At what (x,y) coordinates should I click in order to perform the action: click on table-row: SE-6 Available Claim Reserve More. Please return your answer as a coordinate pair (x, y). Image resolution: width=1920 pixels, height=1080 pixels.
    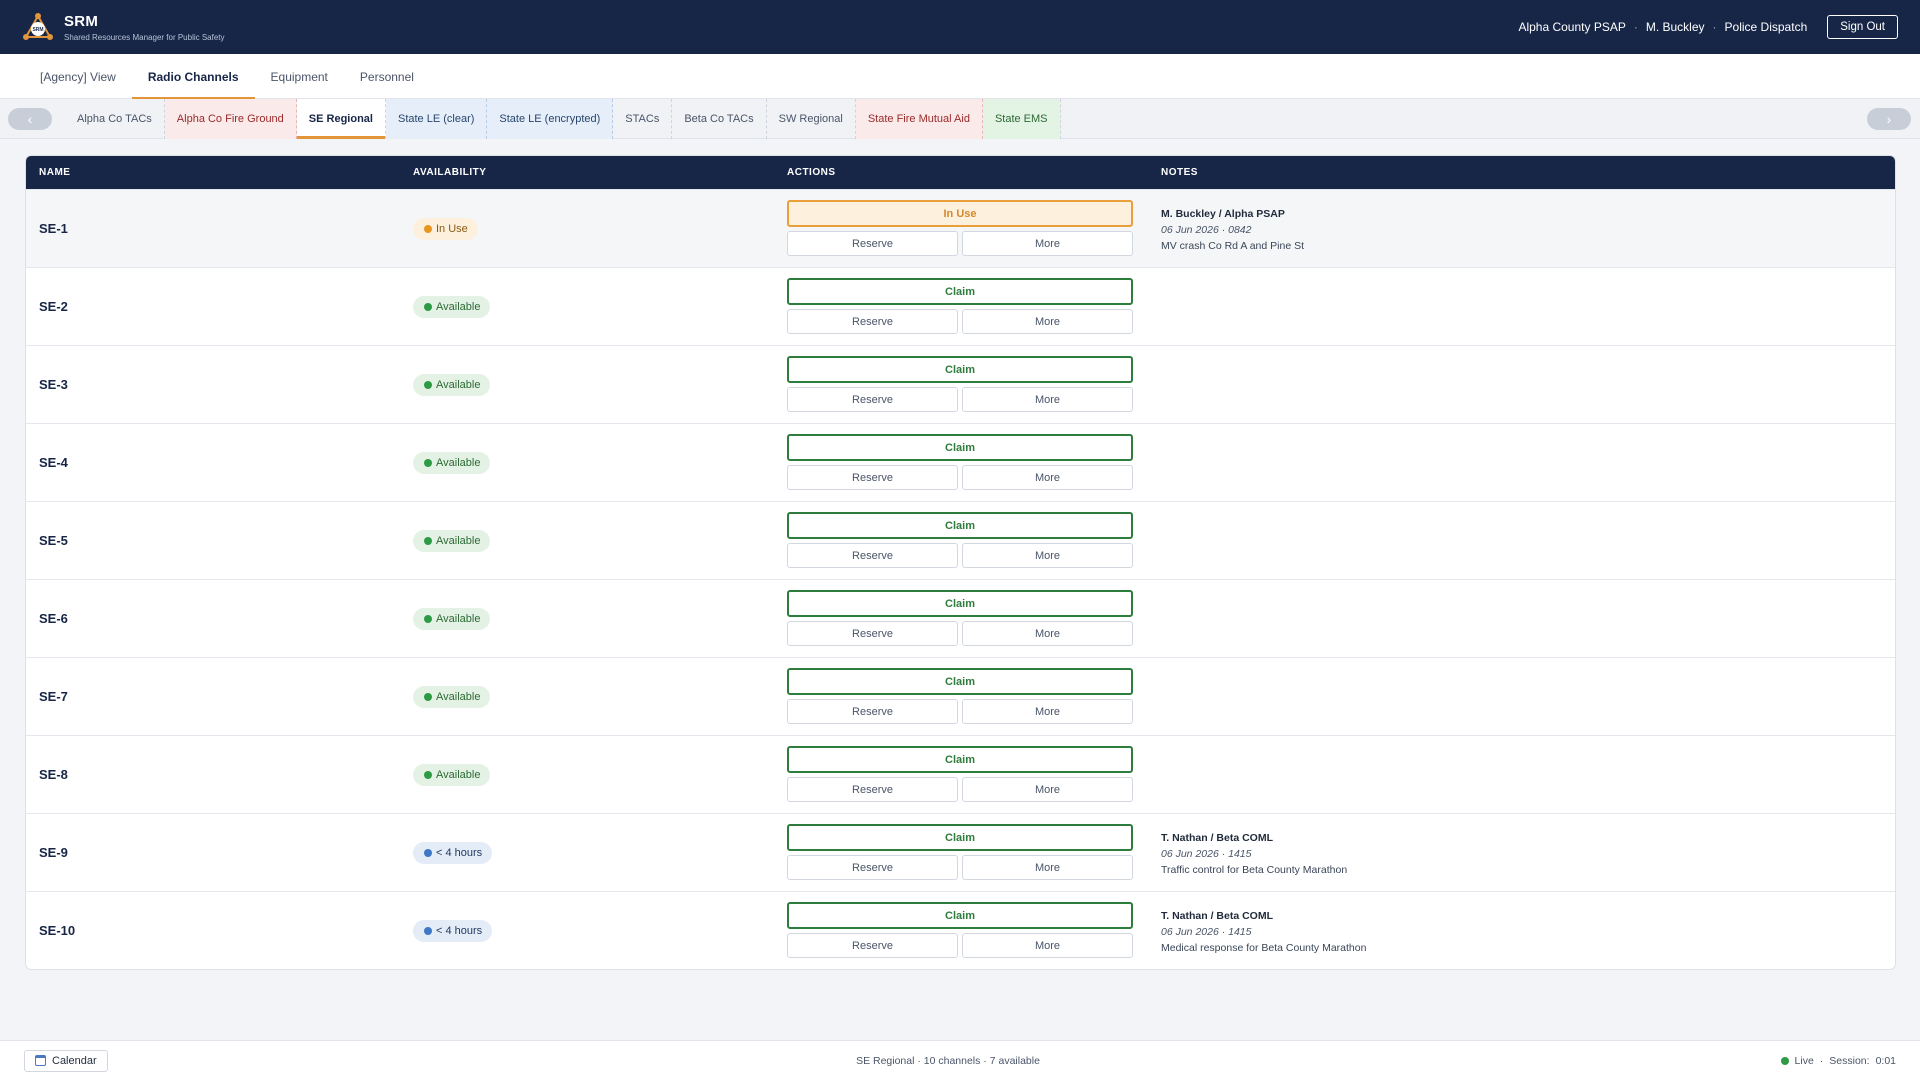
    Looking at the image, I should click on (960, 618).